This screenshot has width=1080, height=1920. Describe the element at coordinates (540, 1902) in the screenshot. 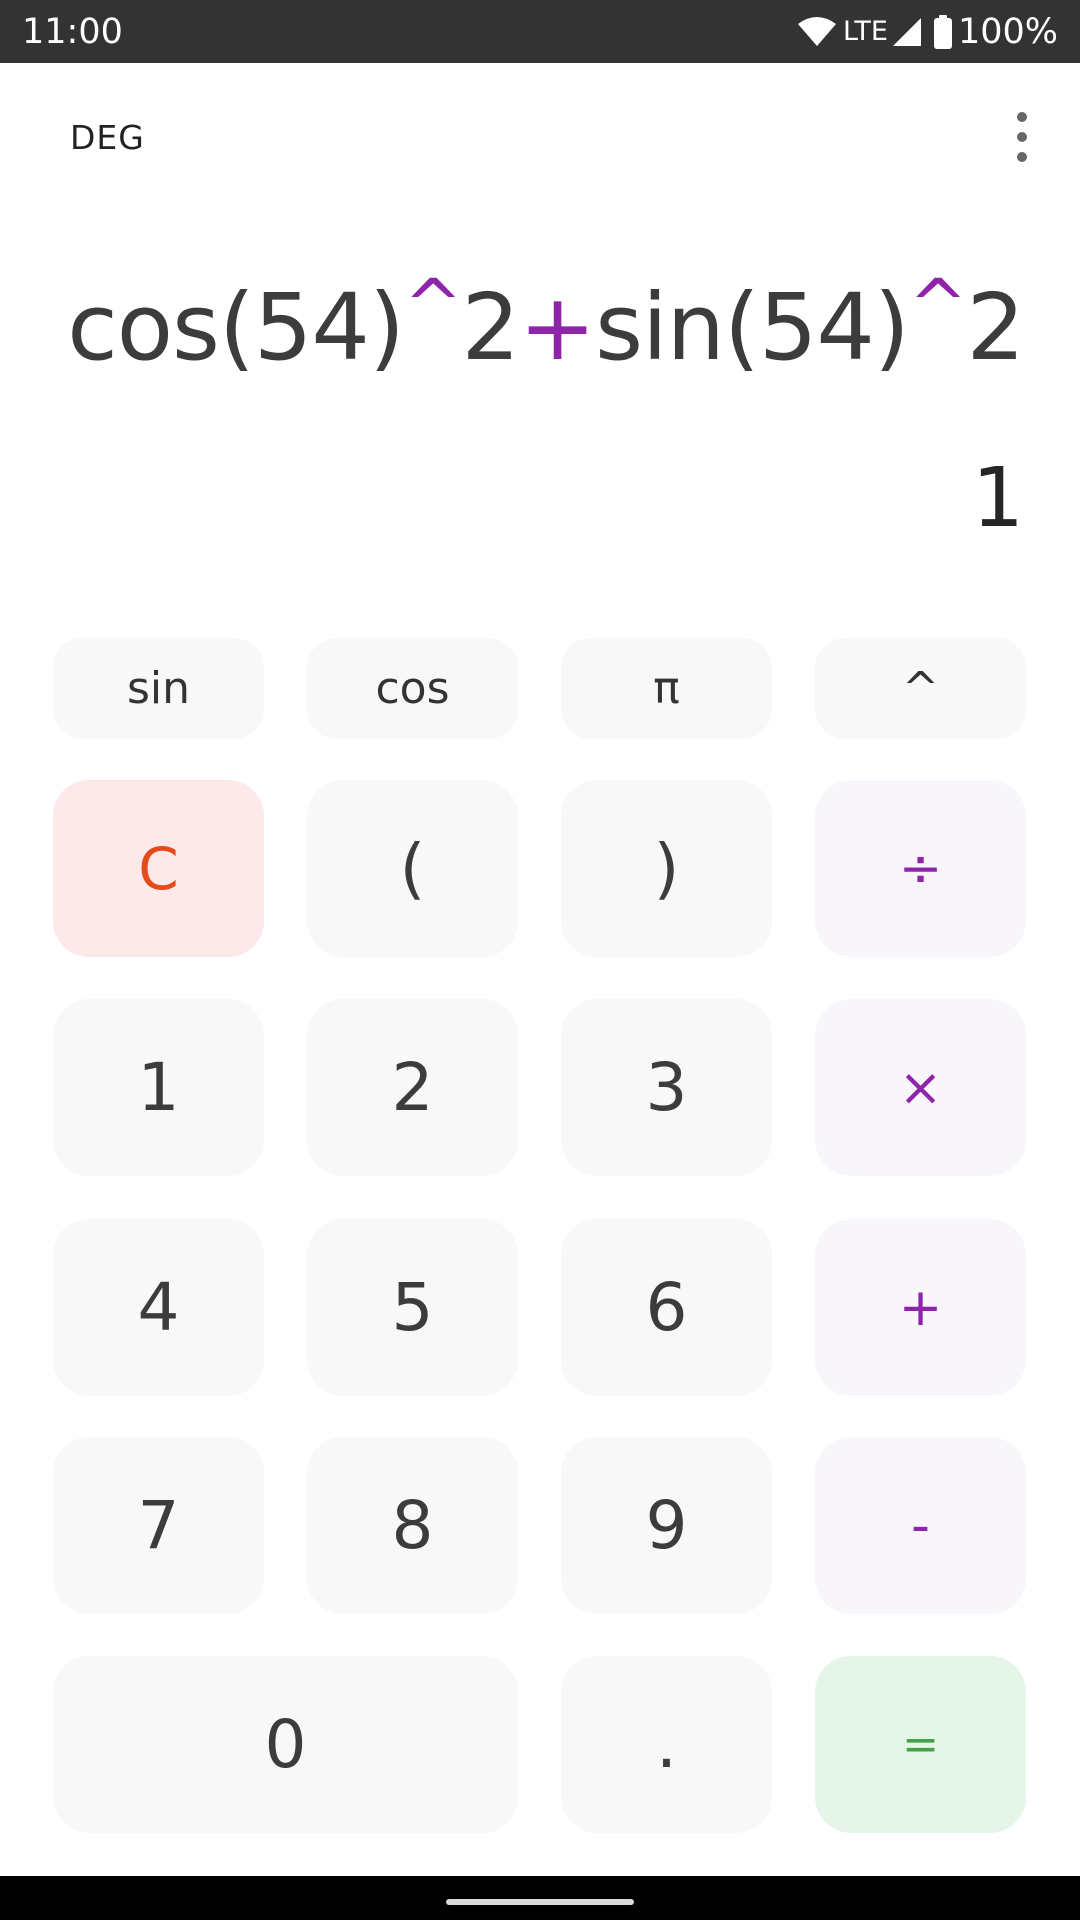

I see `home-gesture-handle` at that location.